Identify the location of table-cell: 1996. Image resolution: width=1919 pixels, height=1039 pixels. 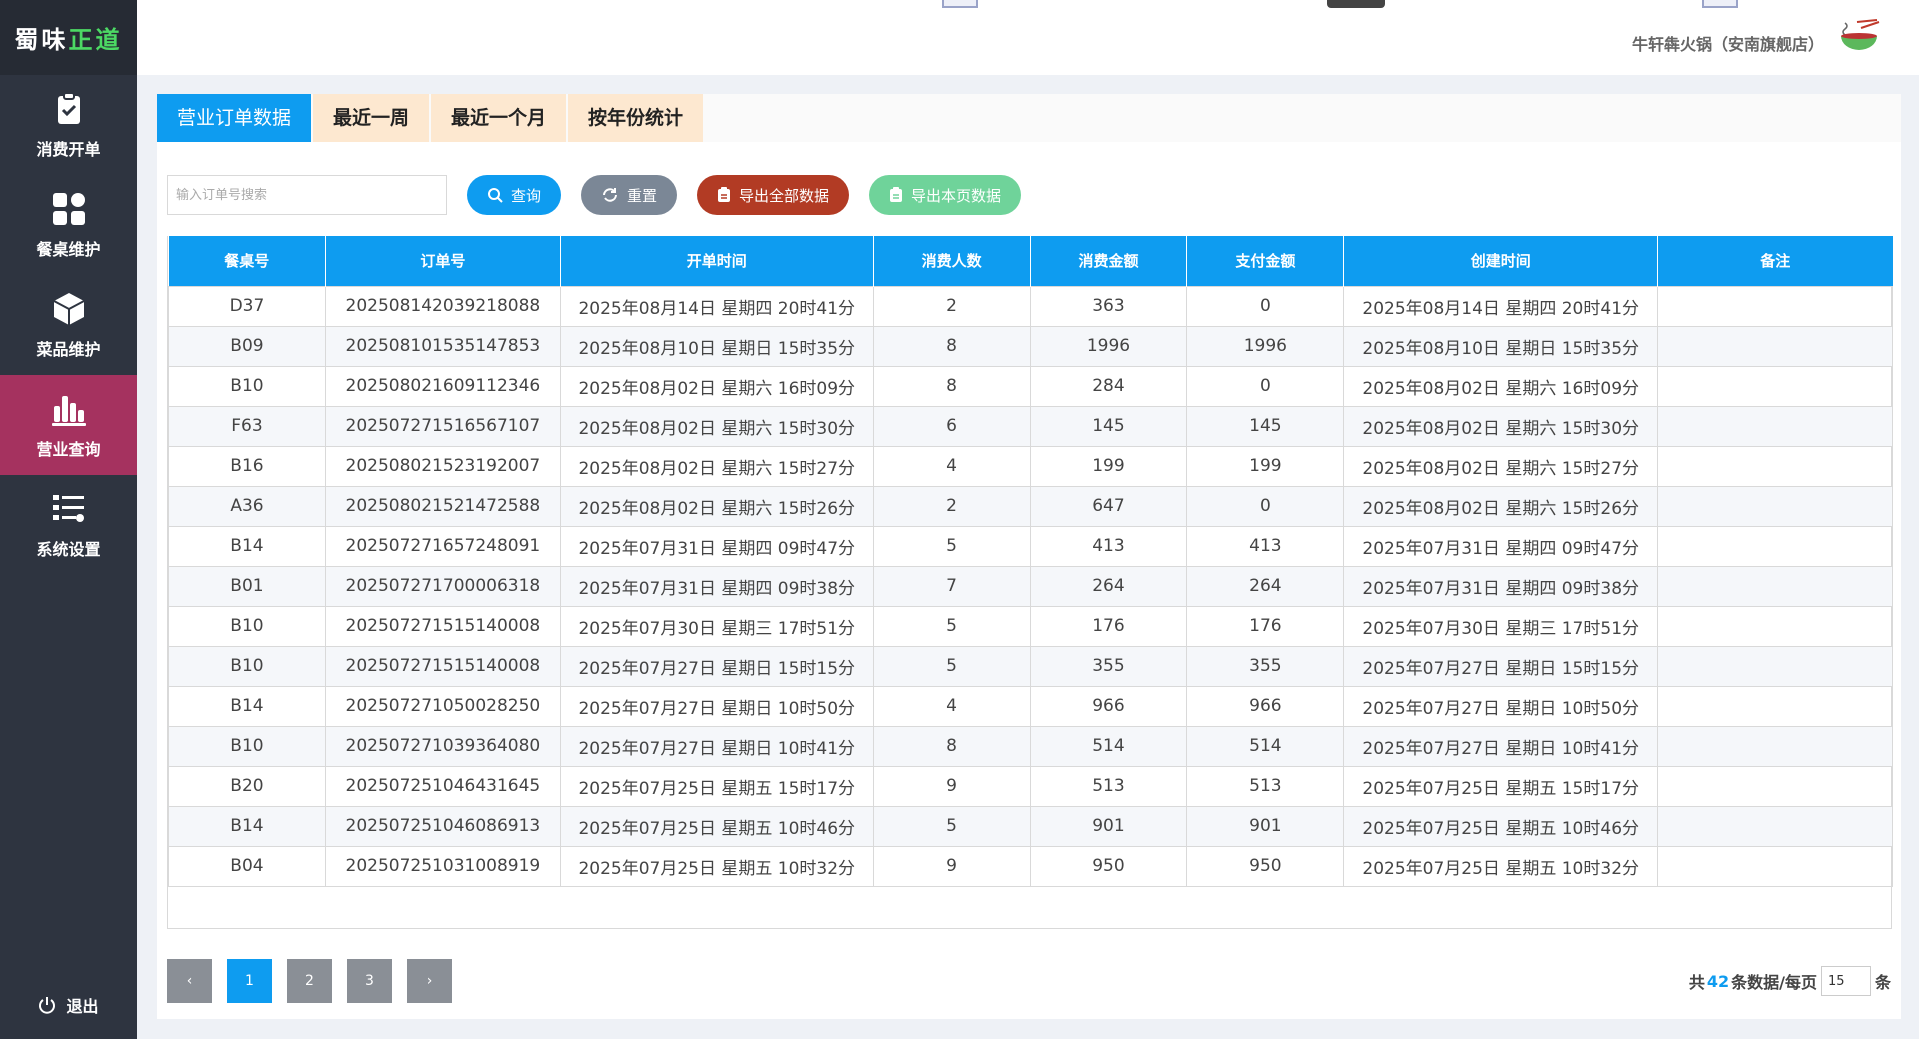
(1108, 346).